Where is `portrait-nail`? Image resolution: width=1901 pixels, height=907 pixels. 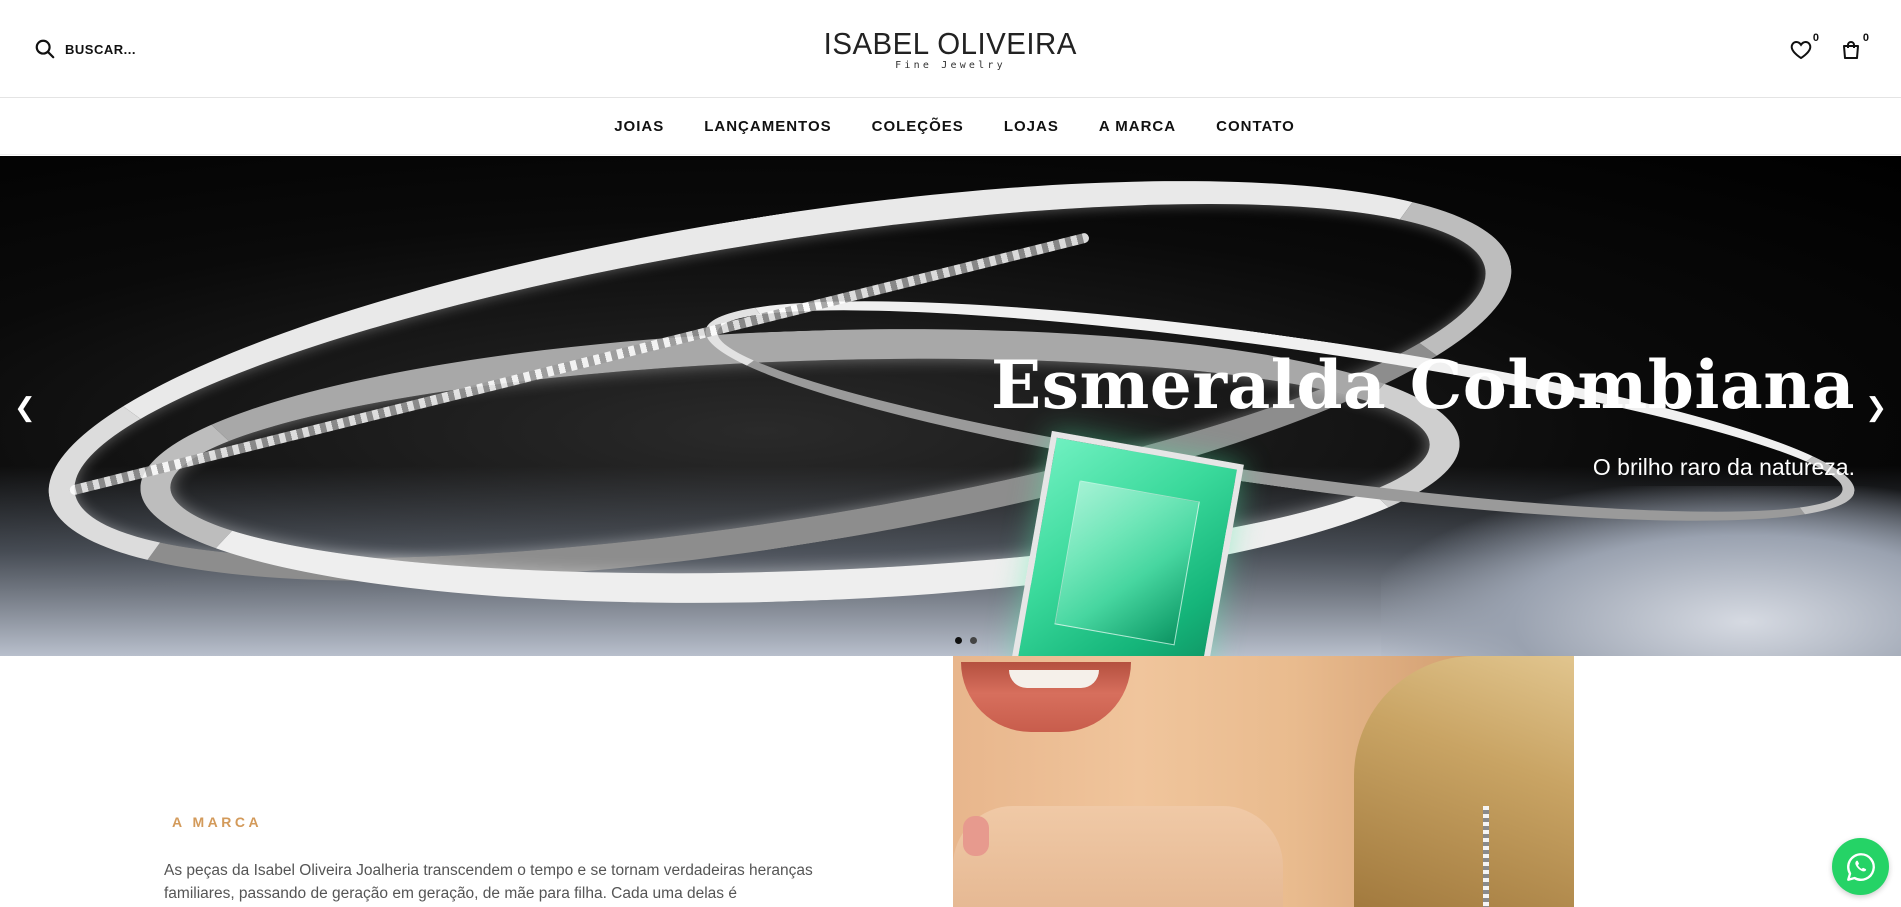 portrait-nail is located at coordinates (976, 836).